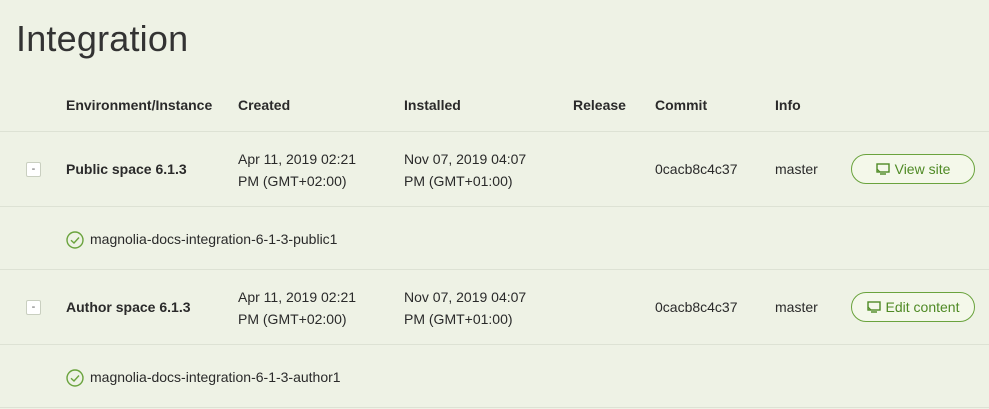 The width and height of the screenshot is (989, 409). I want to click on header-info: Info, so click(788, 105).